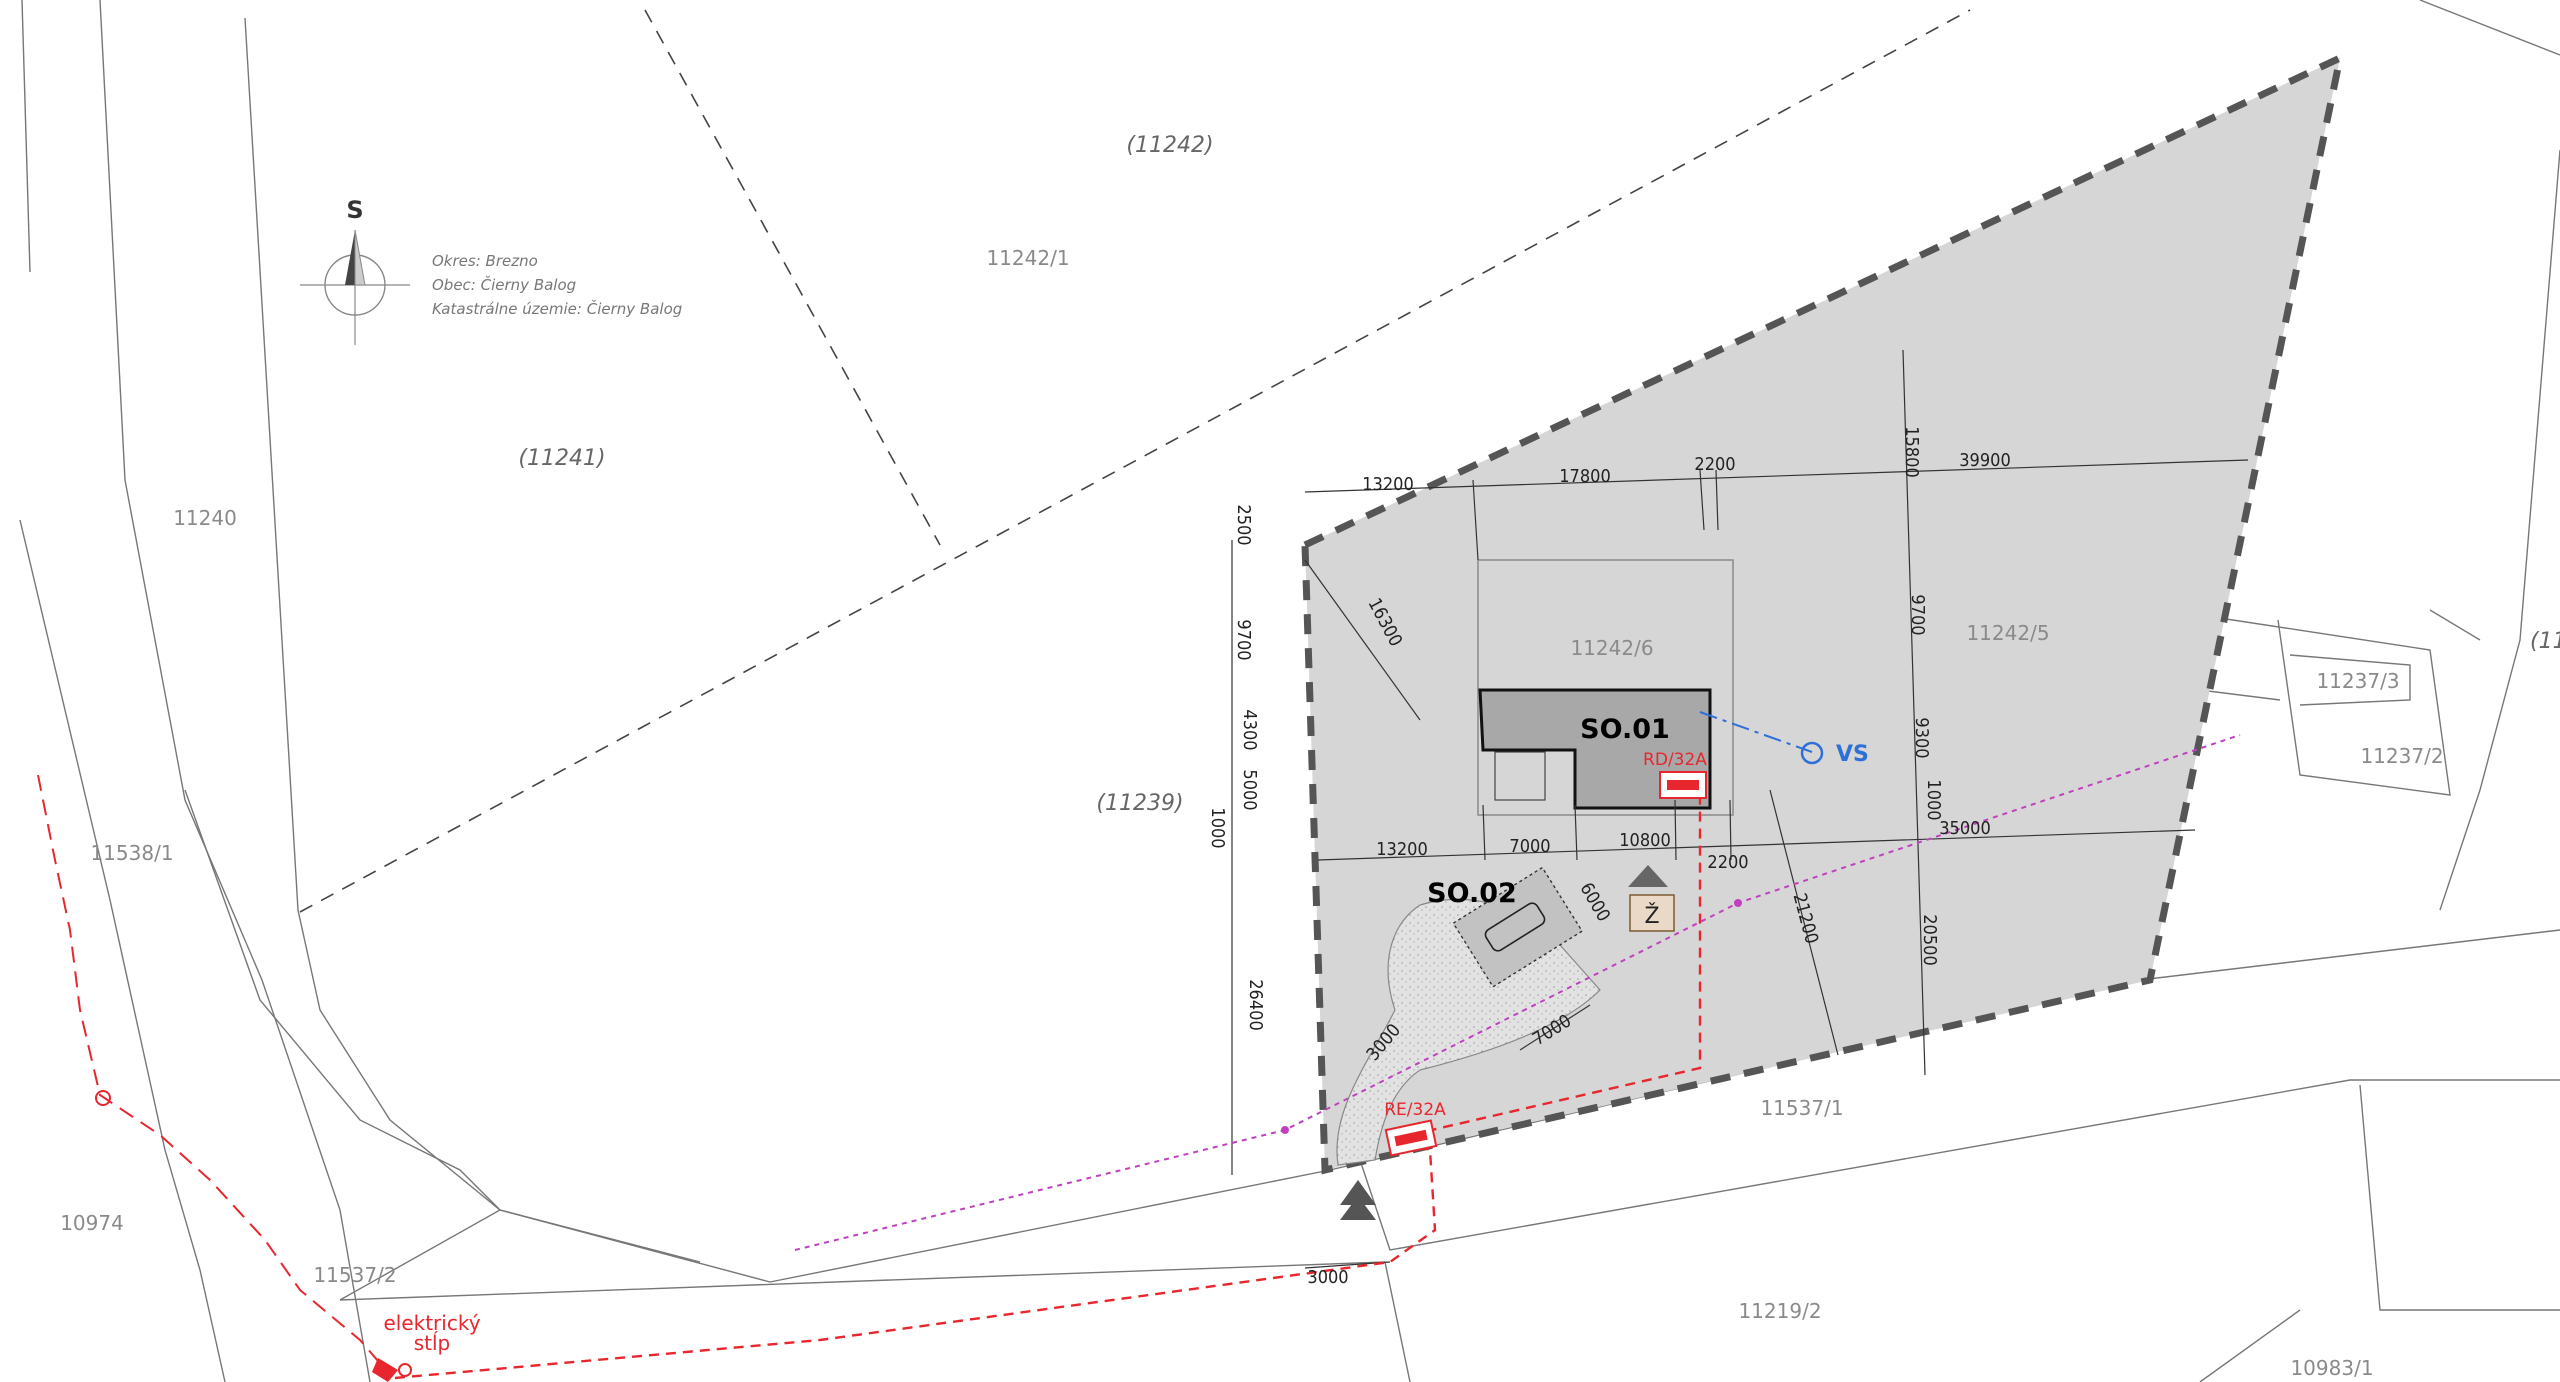 This screenshot has height=1382, width=2560. What do you see at coordinates (1255, 1005) in the screenshot?
I see `dim-label: 26400` at bounding box center [1255, 1005].